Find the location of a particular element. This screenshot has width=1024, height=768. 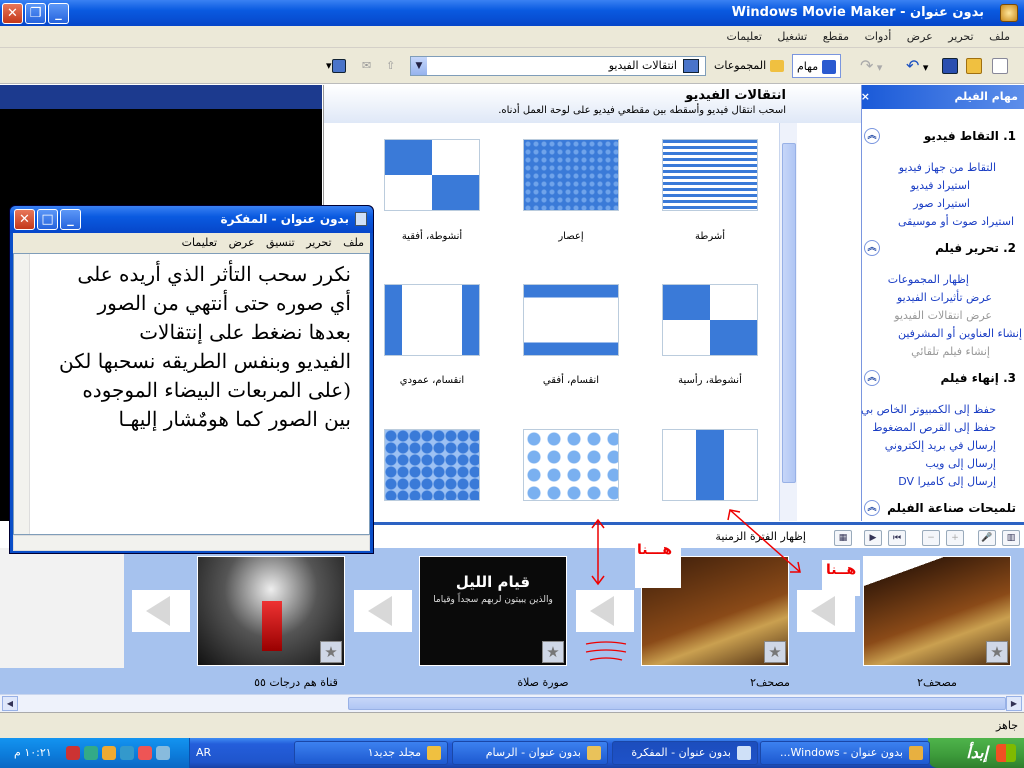

show-timeline-button: إظهار الفترة الزمنية is located at coordinates (760, 536).